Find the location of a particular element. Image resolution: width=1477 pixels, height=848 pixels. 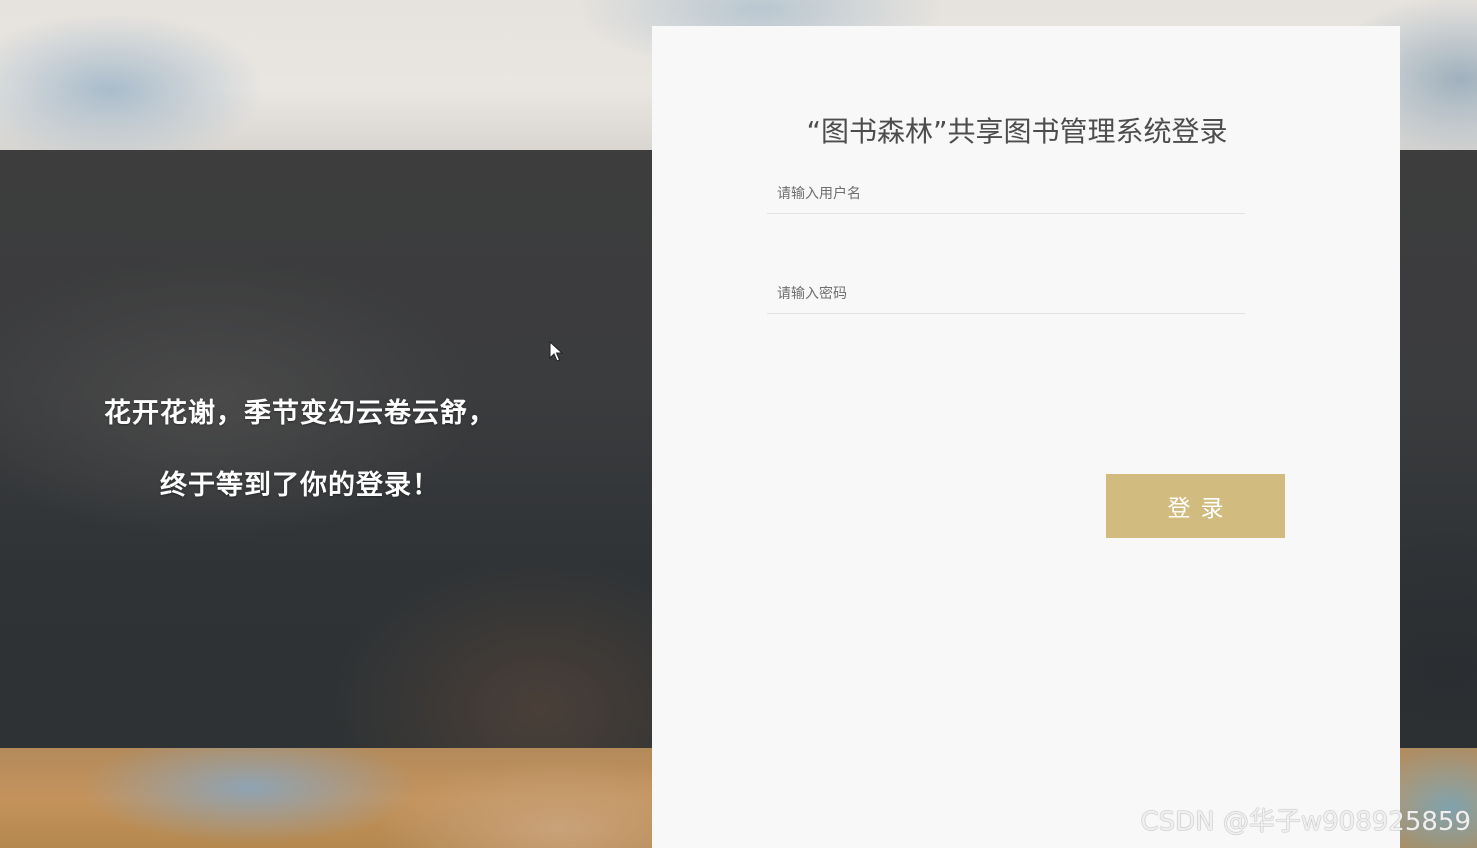

csdn-watermark: CSDN @华子w908925859 is located at coordinates (1305, 822).